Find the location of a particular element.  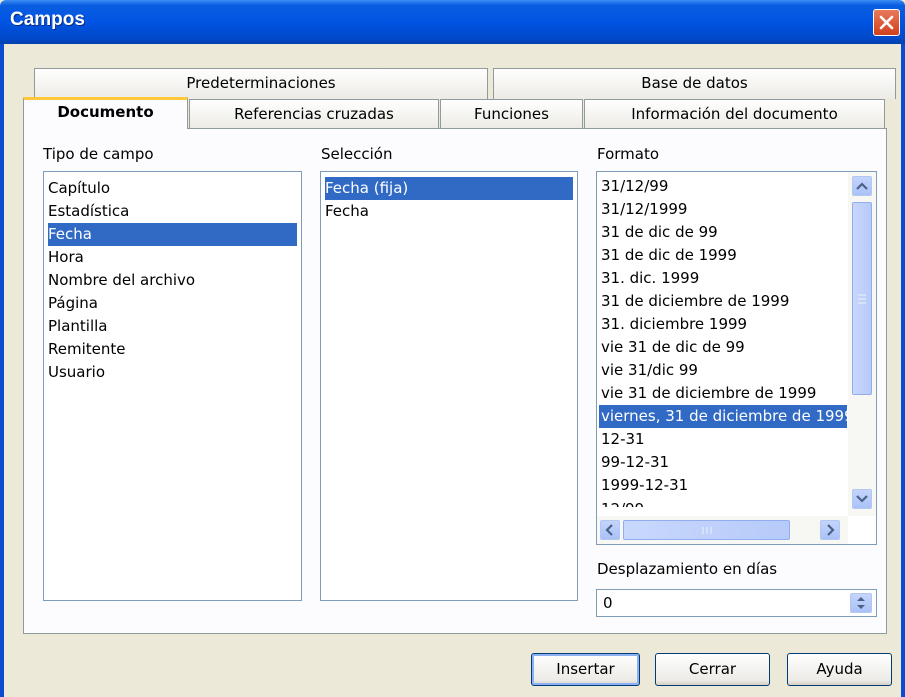

list-item: 31 de dic de 1999 is located at coordinates (669, 255).